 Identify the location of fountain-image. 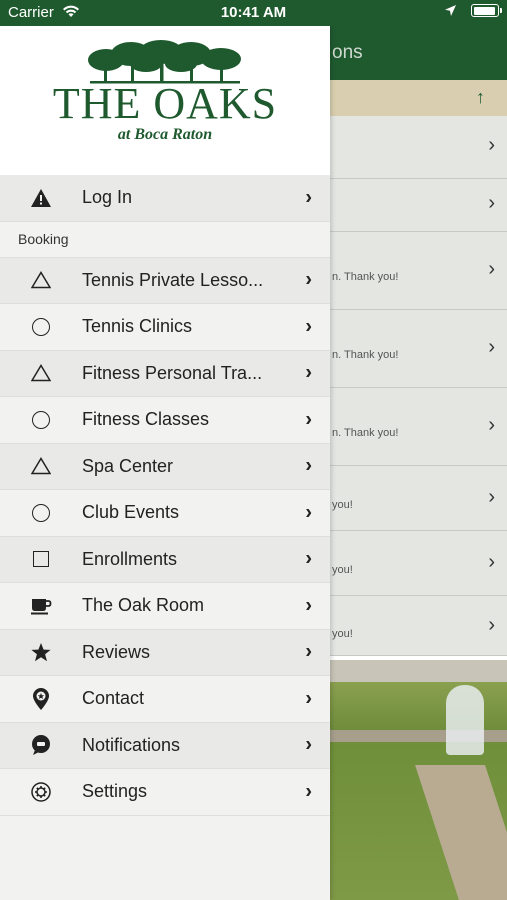
(465, 720).